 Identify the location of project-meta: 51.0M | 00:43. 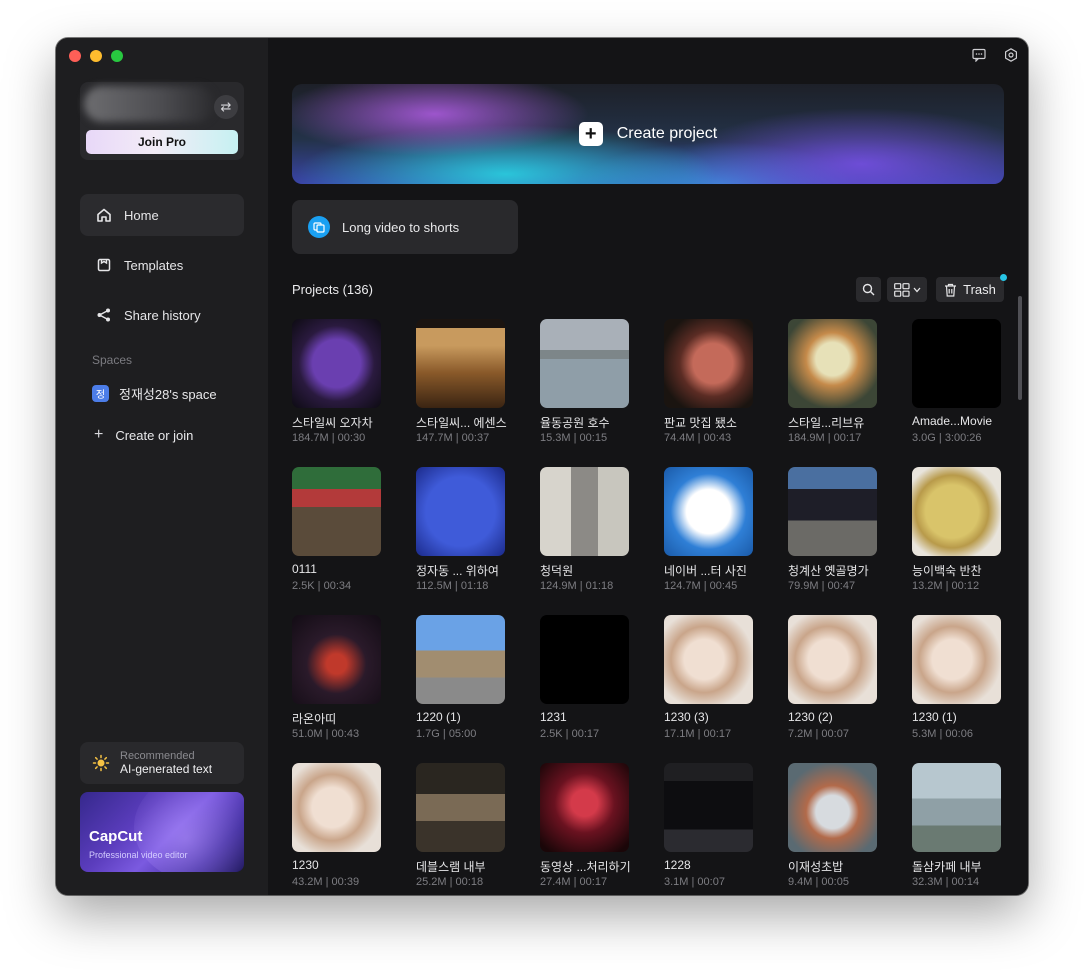
(326, 734).